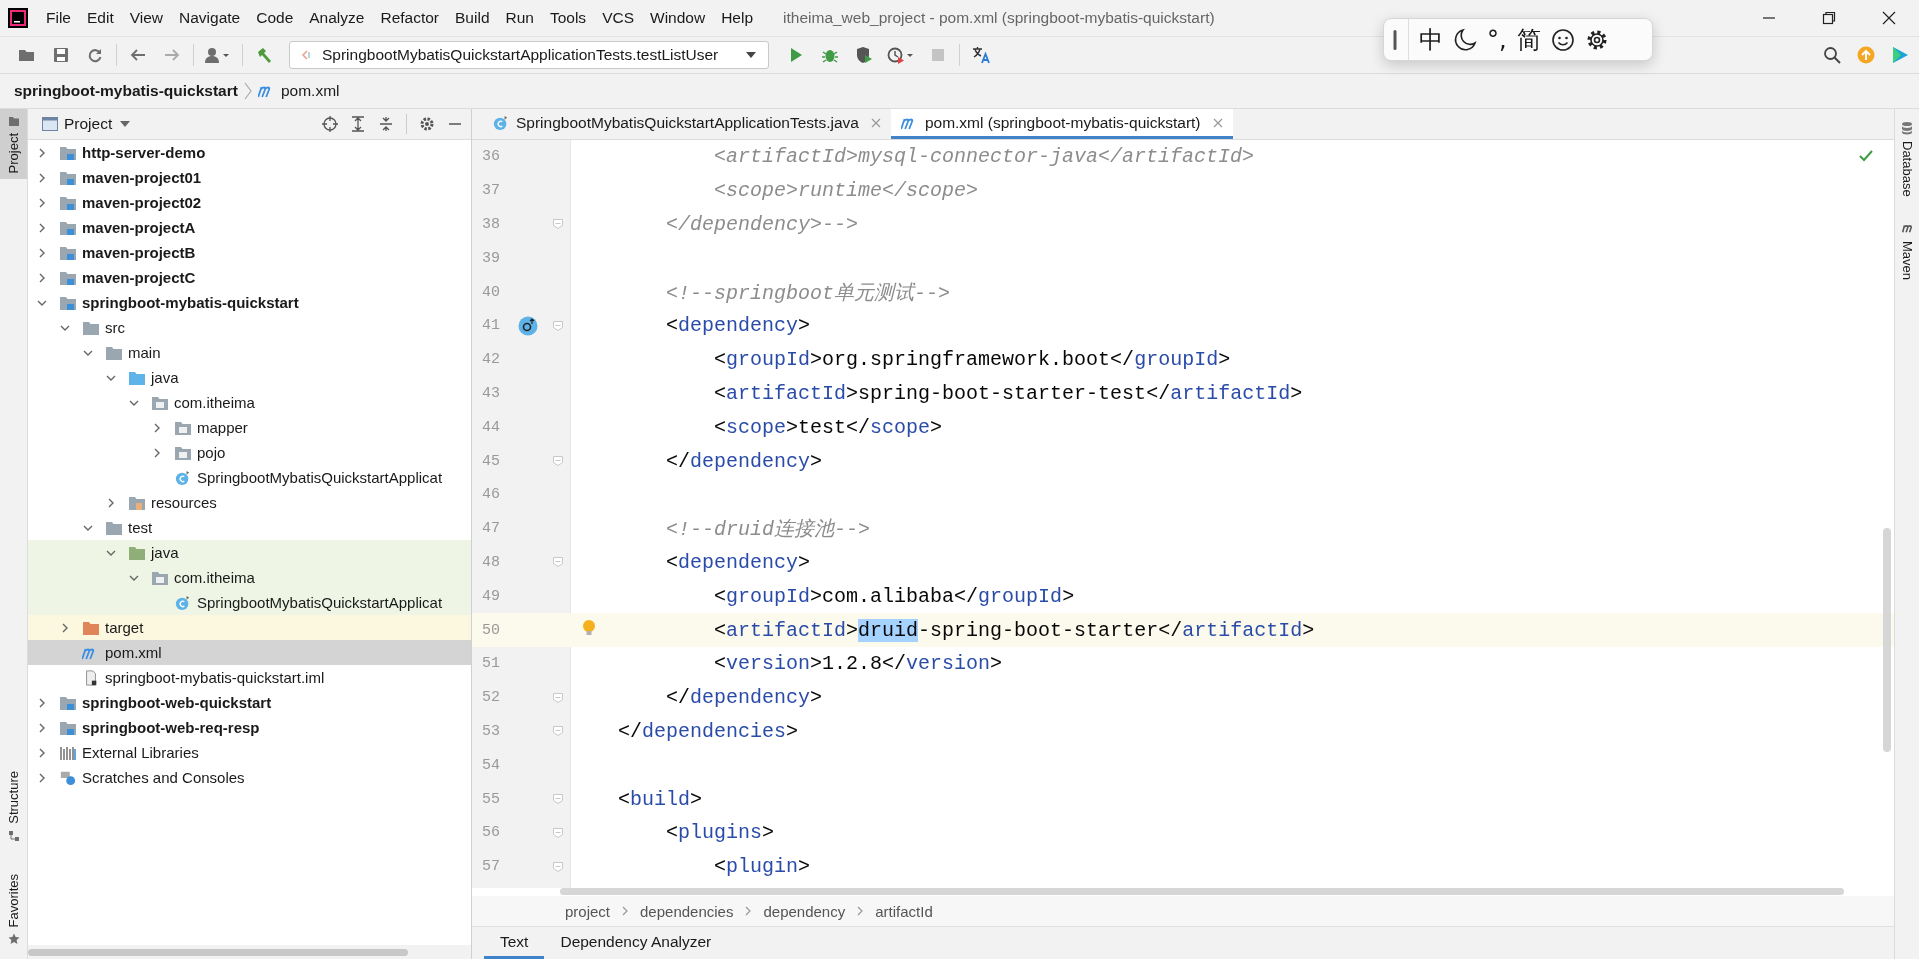  I want to click on menu-item: VCS, so click(618, 18).